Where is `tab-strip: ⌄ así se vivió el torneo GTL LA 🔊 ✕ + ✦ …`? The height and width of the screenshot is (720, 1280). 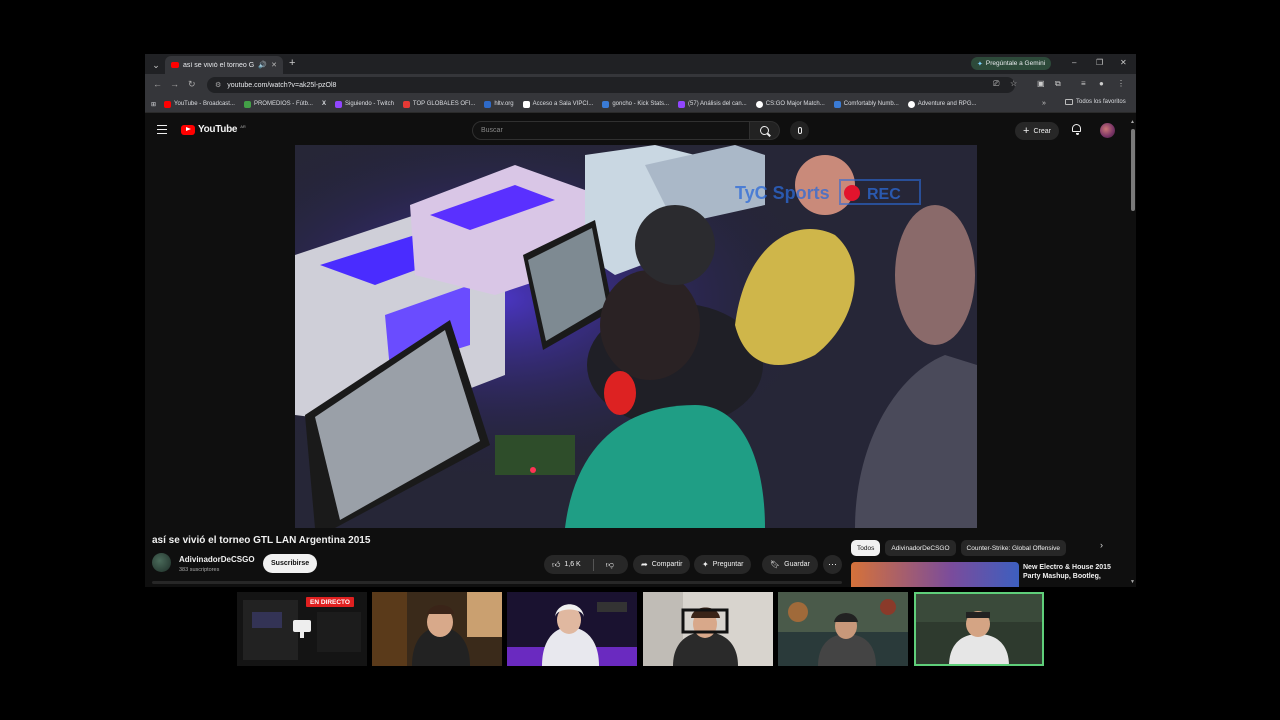
tab-strip: ⌄ así se vivió el torneo GTL LA 🔊 ✕ + ✦ … is located at coordinates (640, 64).